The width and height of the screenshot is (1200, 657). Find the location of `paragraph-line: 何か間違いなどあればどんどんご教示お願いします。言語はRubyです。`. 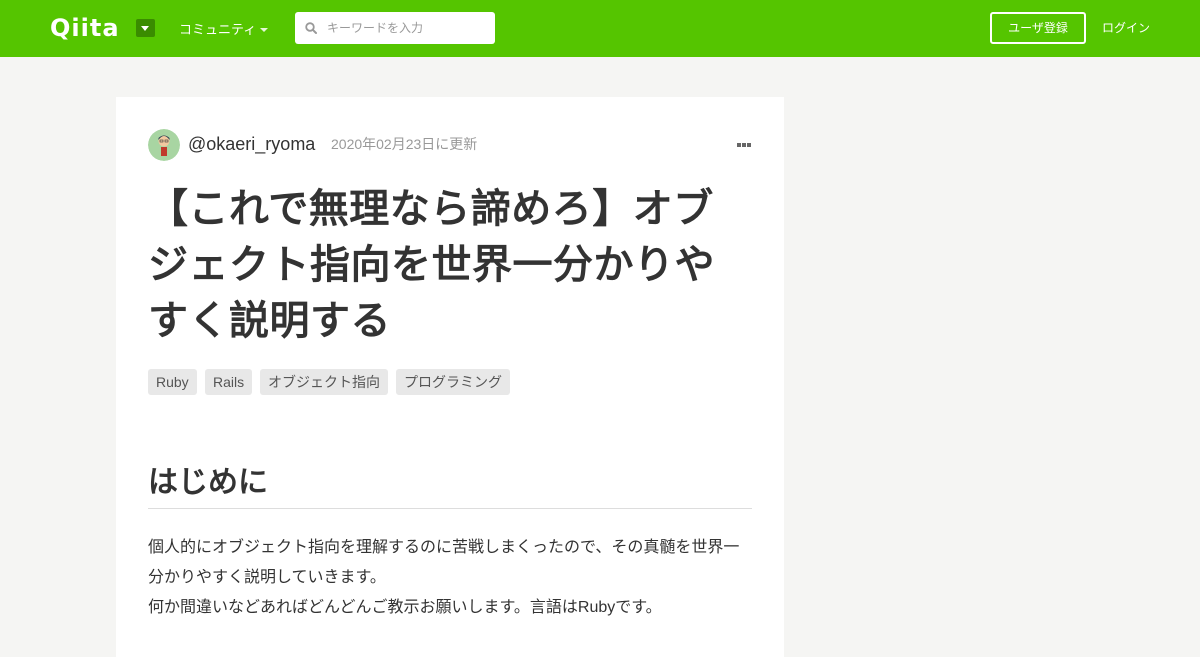

paragraph-line: 何か間違いなどあればどんどんご教示お願いします。言語はRubyです。 is located at coordinates (405, 607).